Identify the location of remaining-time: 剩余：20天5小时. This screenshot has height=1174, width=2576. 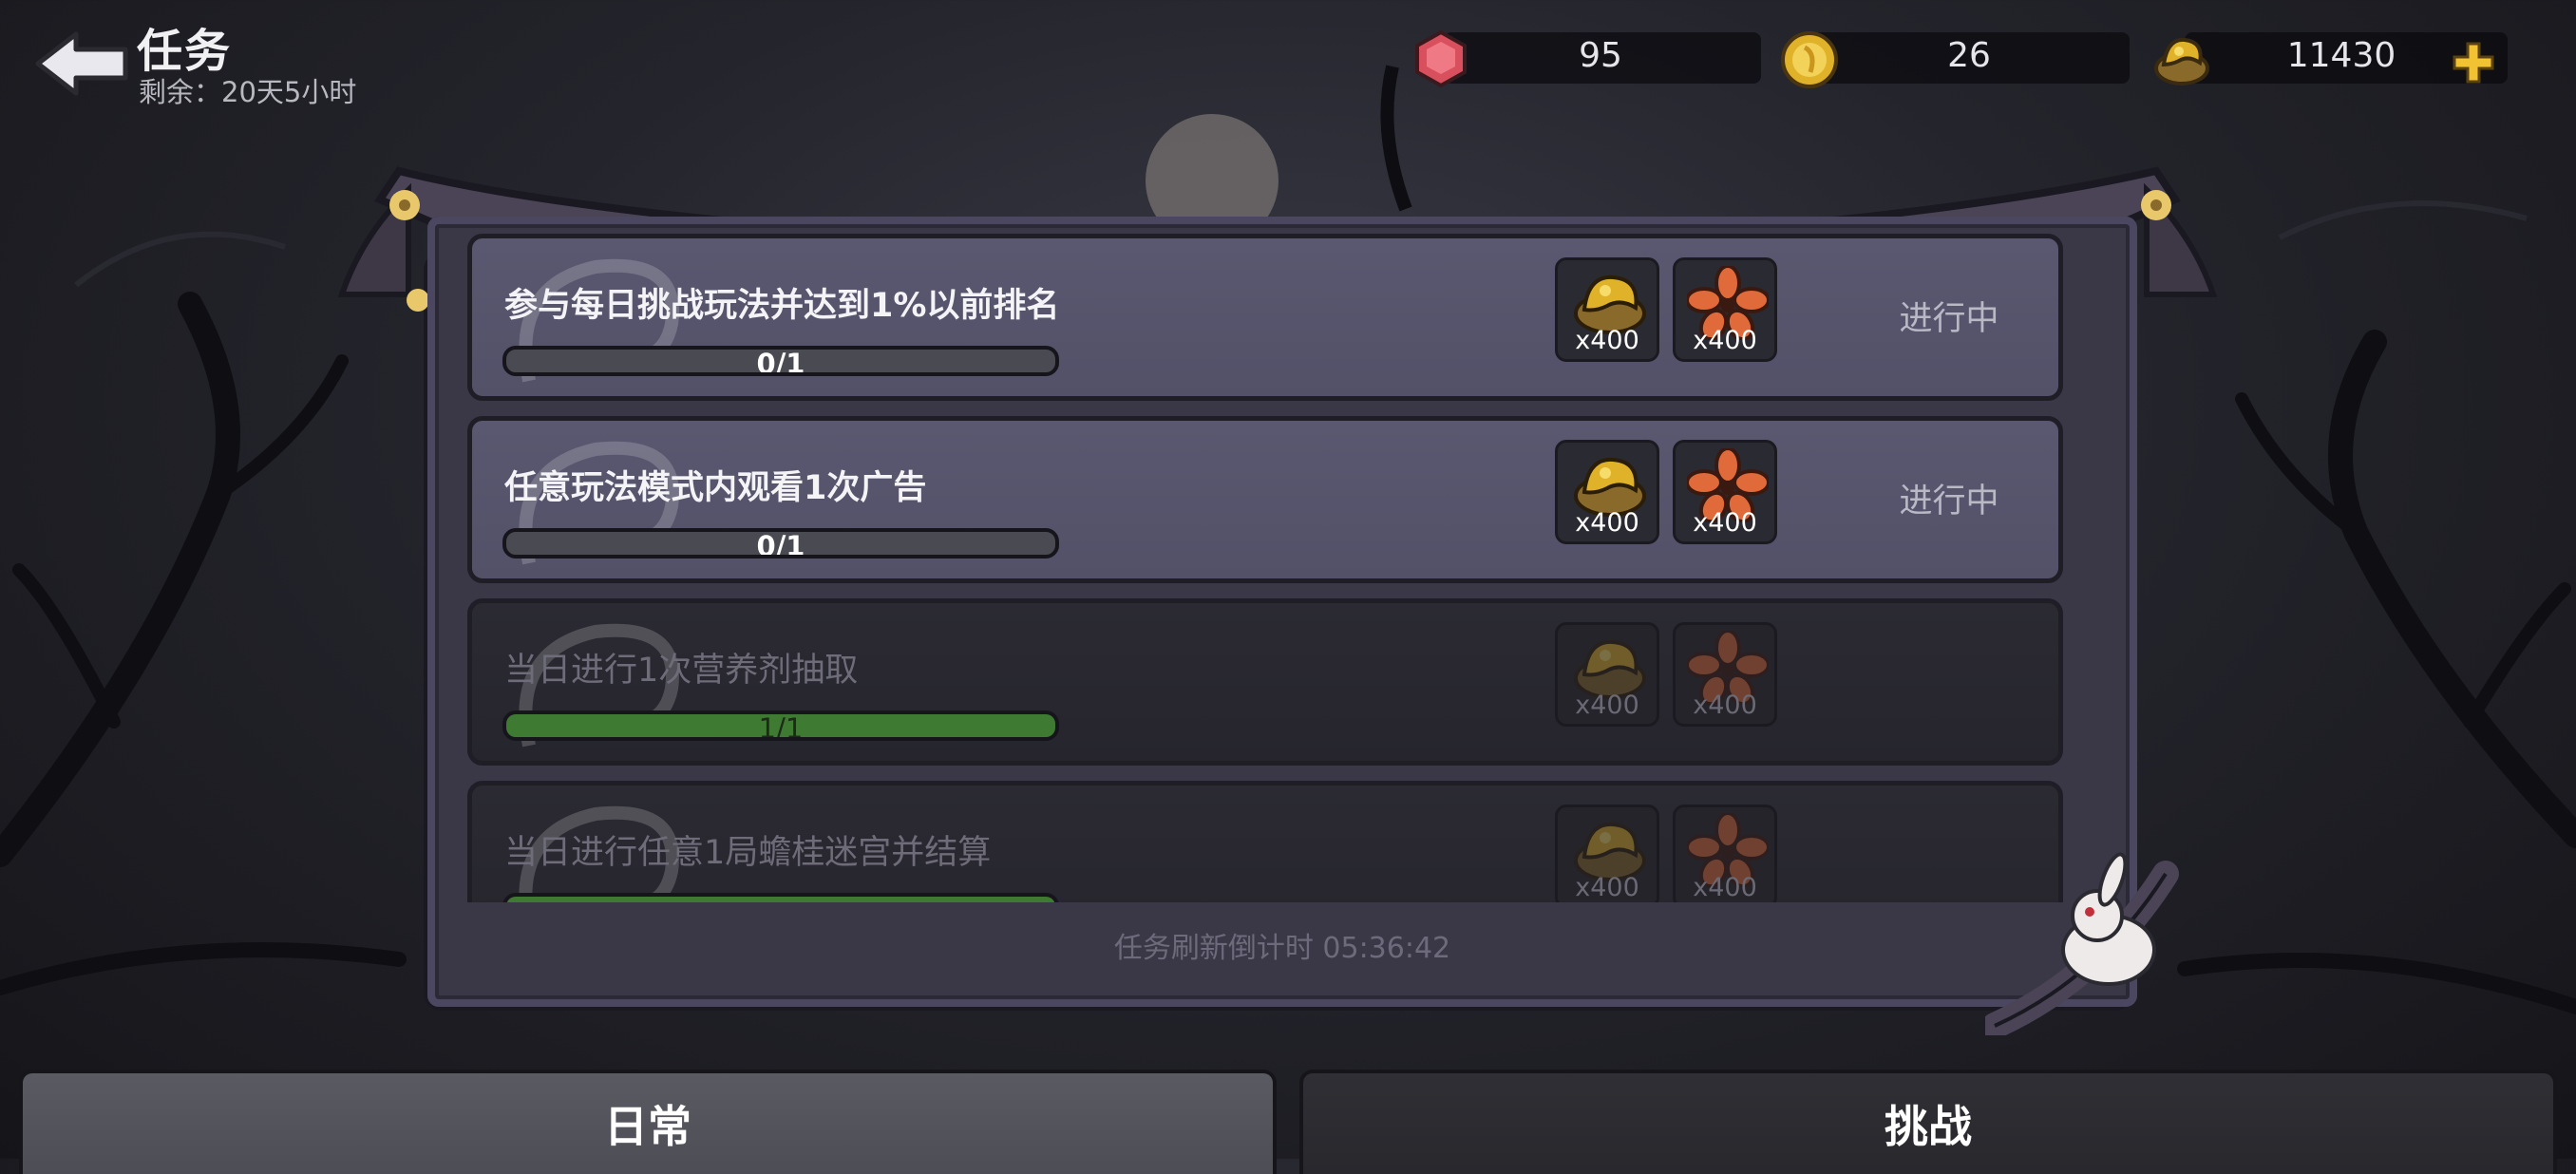
(248, 92).